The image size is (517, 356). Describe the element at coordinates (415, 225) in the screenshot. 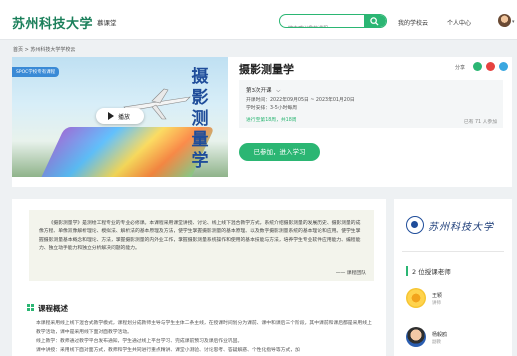

I see `school-logo` at that location.